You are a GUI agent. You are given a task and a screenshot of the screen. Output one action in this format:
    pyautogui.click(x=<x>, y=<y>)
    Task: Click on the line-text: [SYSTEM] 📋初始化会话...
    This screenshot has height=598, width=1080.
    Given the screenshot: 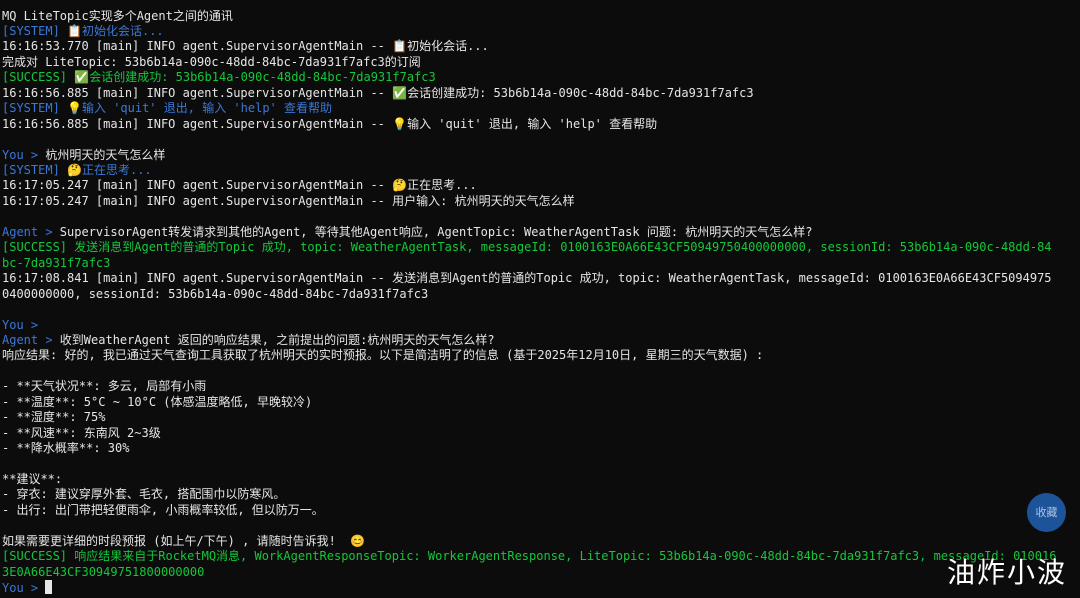 What is the action you would take?
    pyautogui.click(x=83, y=30)
    